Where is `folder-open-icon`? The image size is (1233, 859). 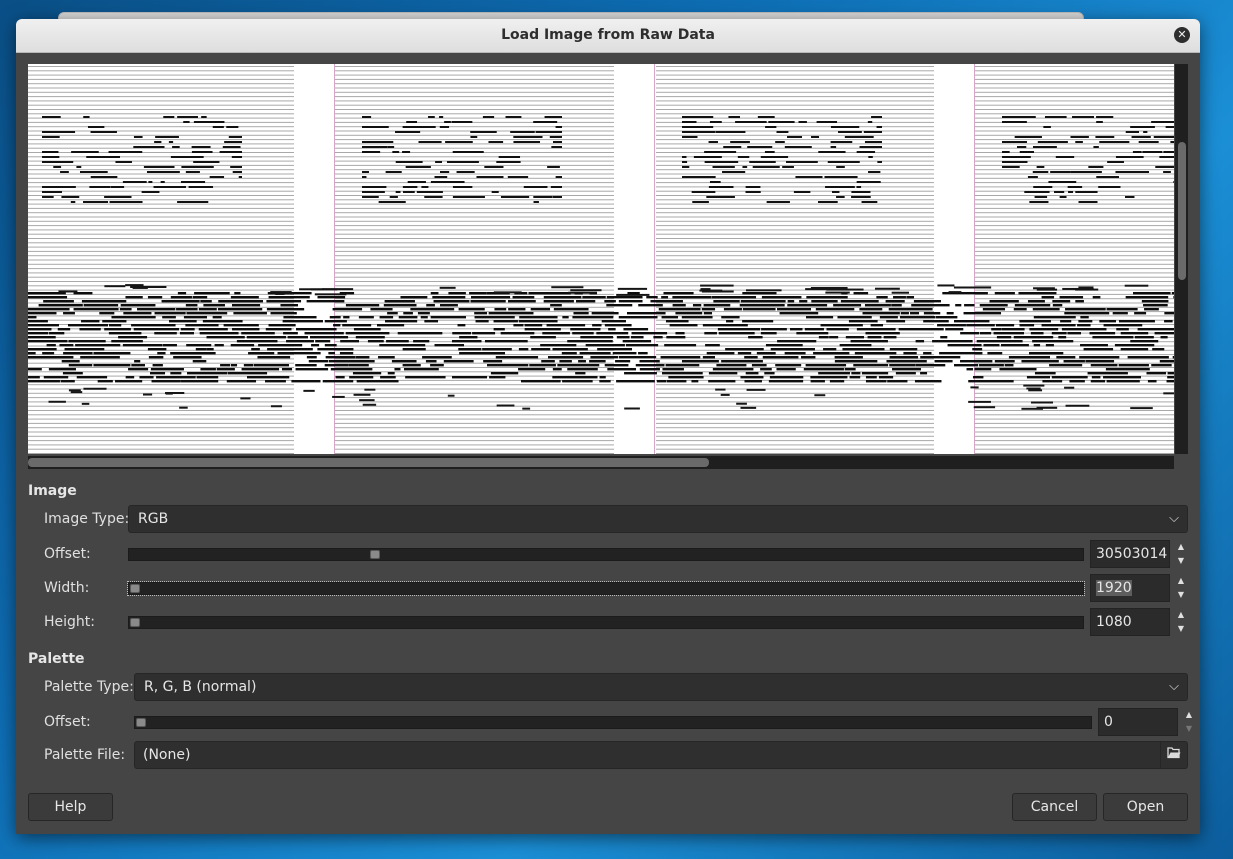
folder-open-icon is located at coordinates (1173, 755).